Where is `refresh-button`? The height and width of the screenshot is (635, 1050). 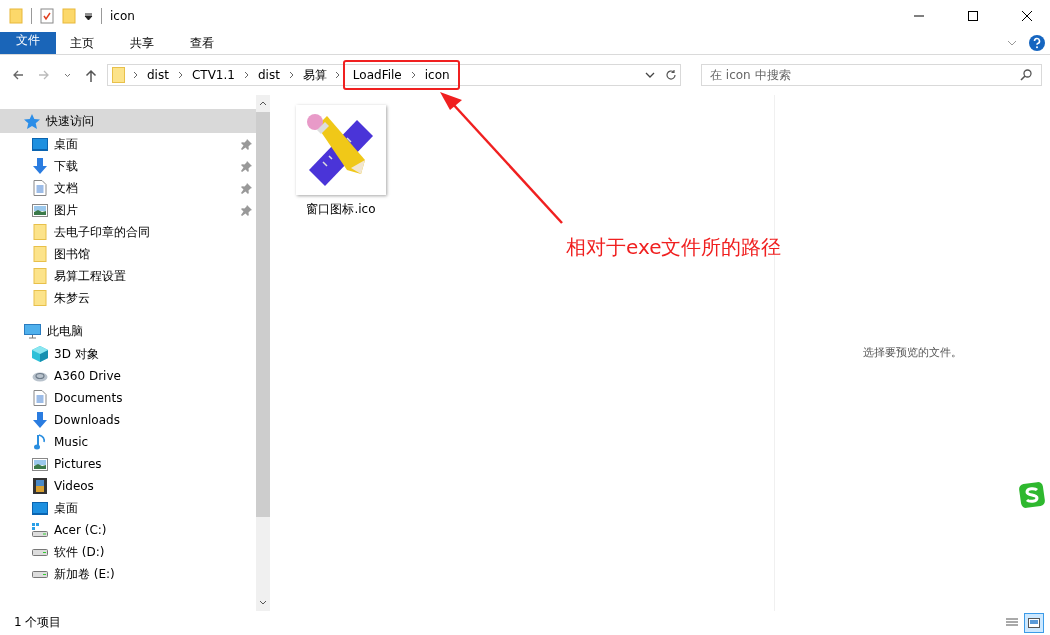
refresh-button is located at coordinates (671, 75).